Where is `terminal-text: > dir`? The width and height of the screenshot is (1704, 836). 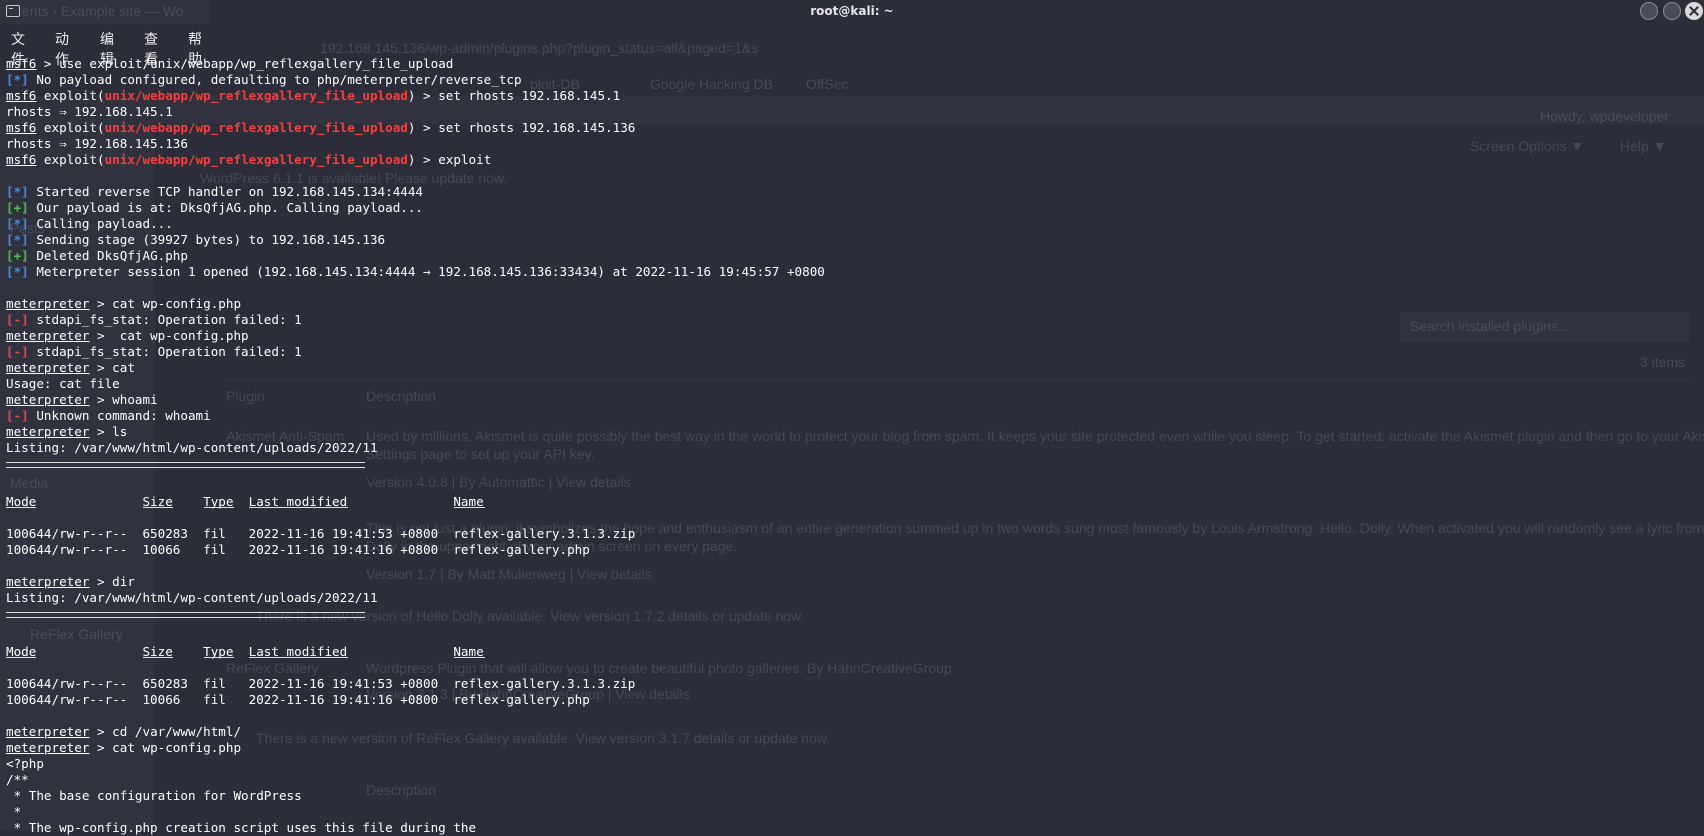 terminal-text: > dir is located at coordinates (112, 581).